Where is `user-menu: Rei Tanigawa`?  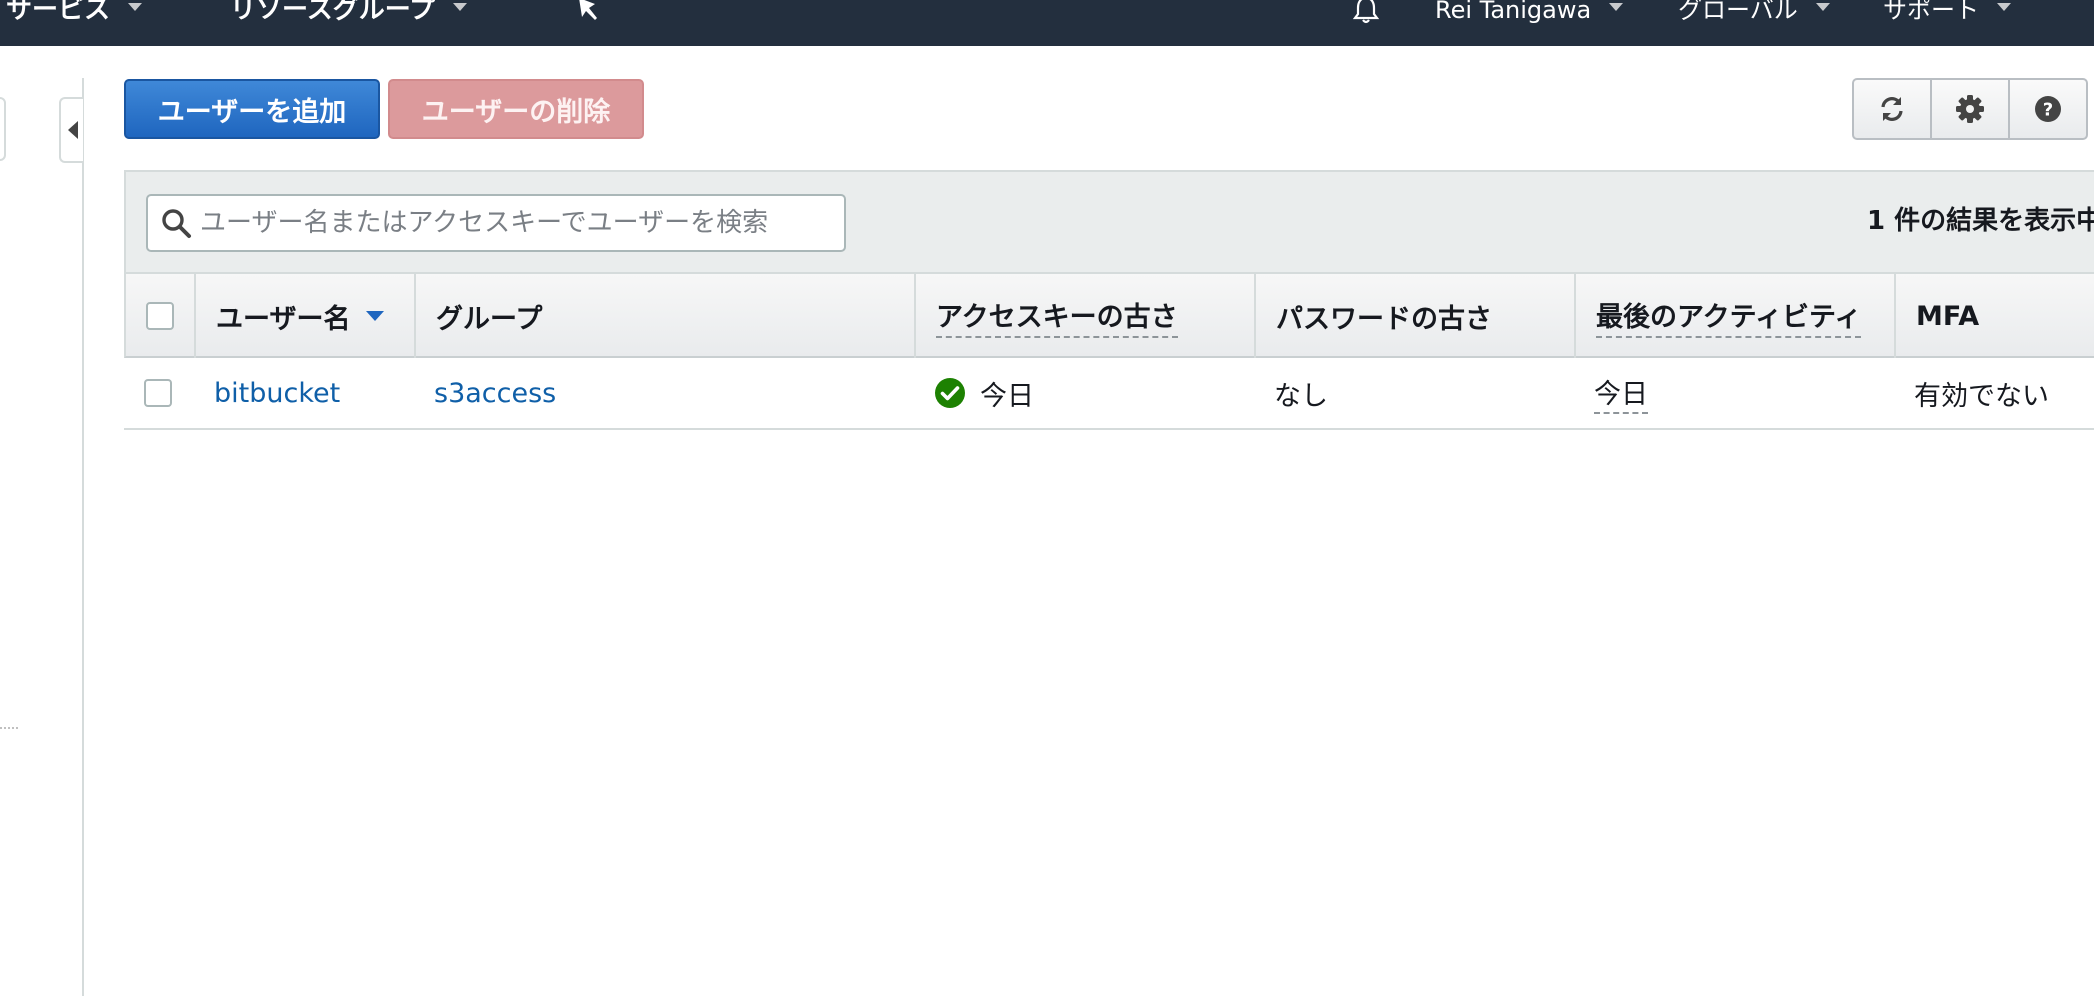 user-menu: Rei Tanigawa is located at coordinates (1529, 12).